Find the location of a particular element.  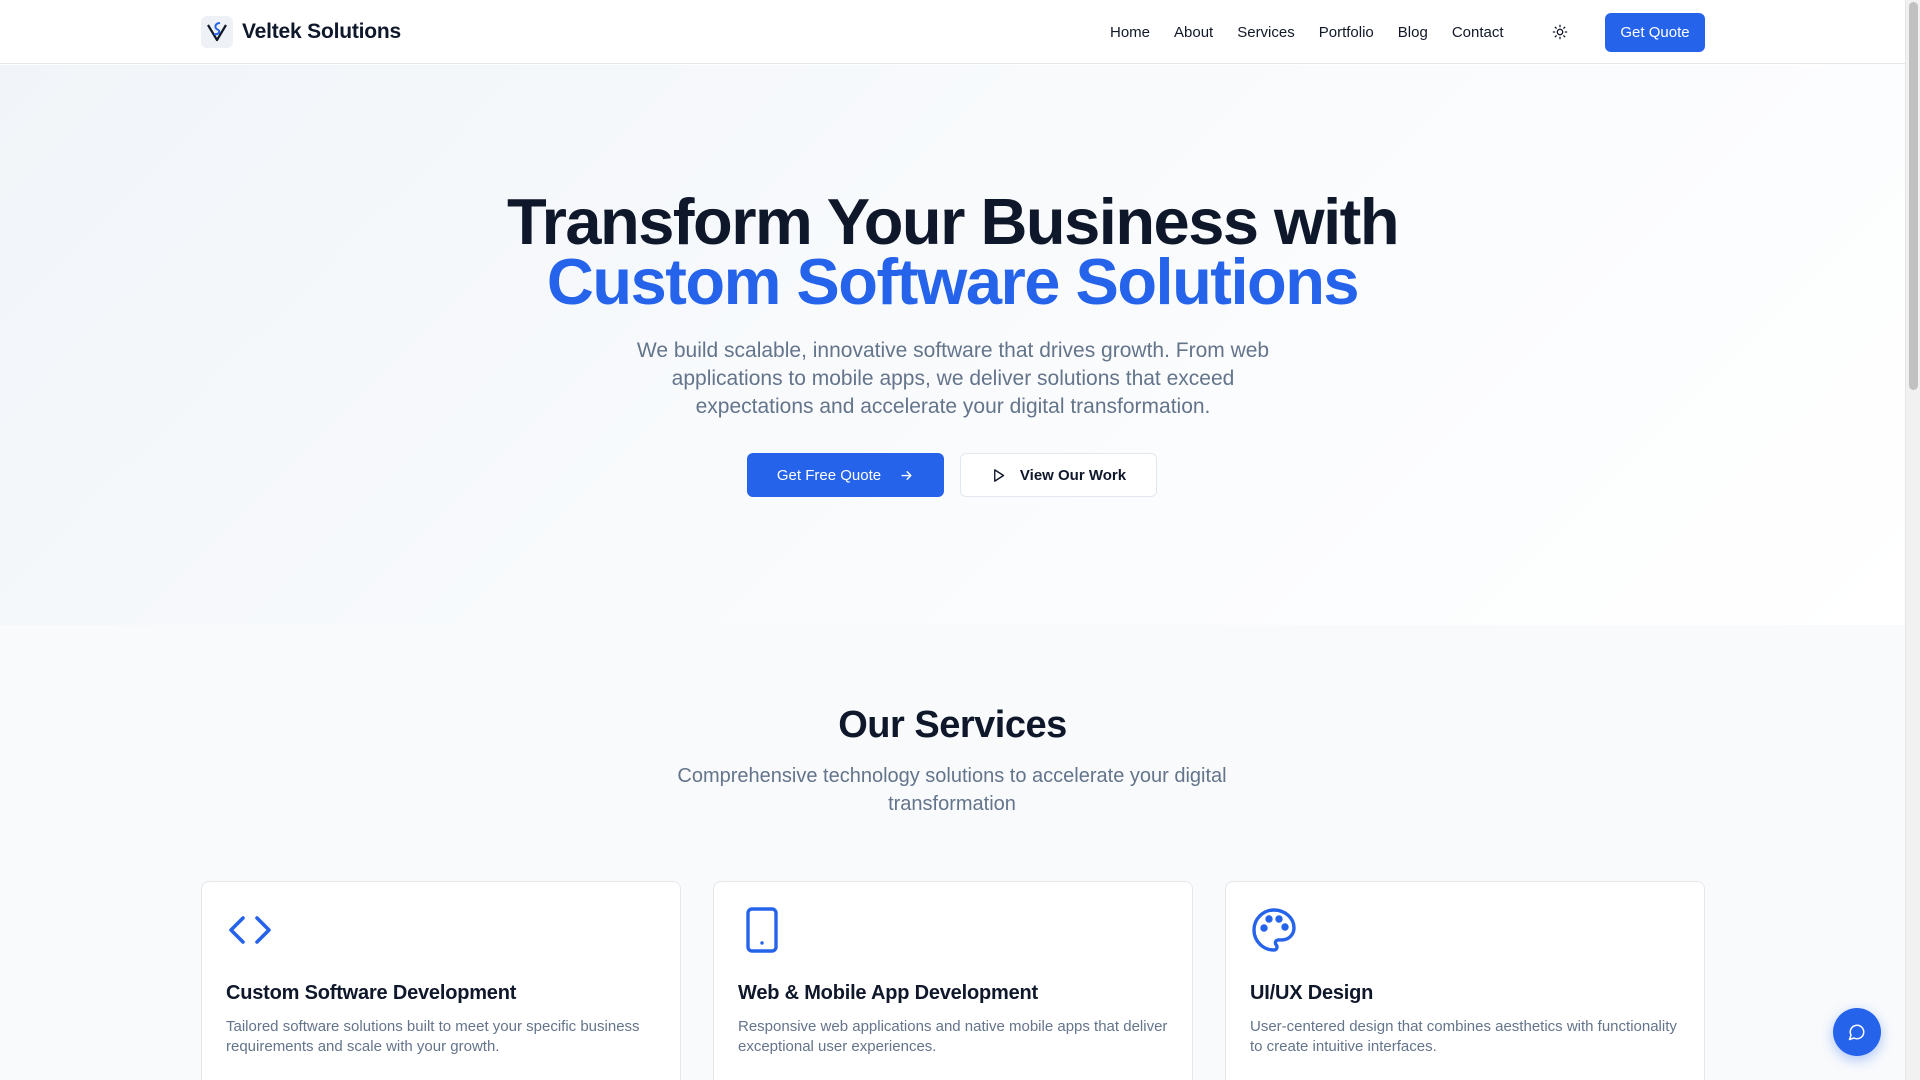

get-quote-button: Get Quote is located at coordinates (1655, 32).